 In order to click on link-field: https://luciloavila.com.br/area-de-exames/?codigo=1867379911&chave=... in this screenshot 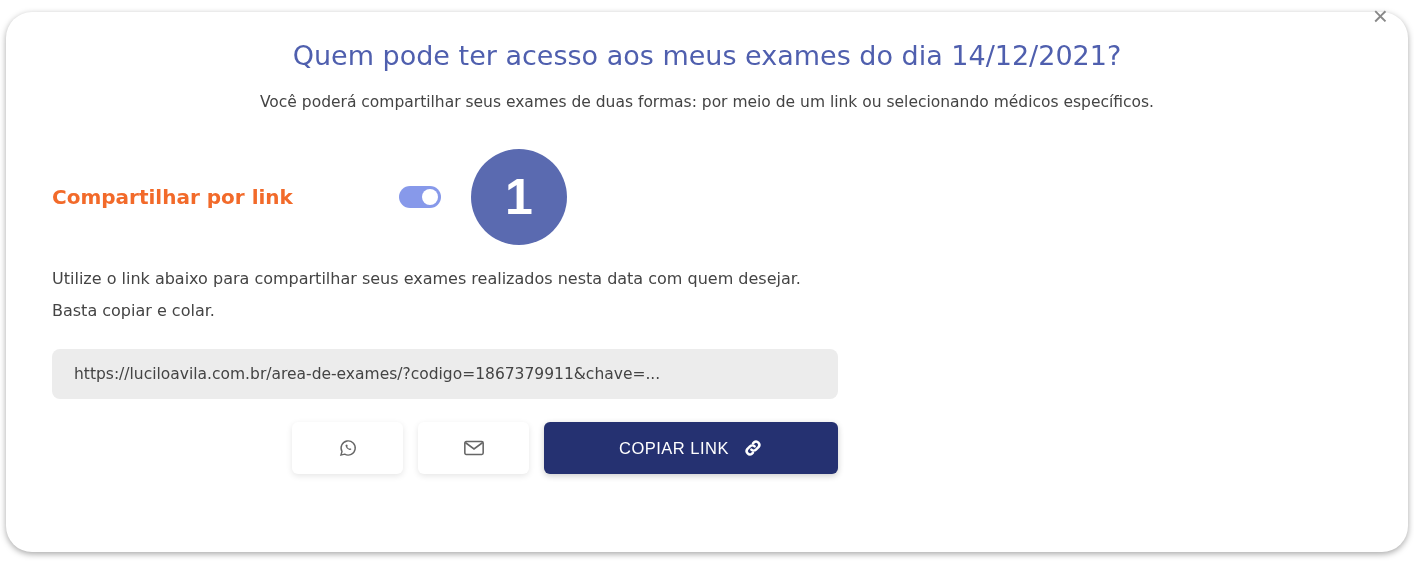, I will do `click(445, 374)`.